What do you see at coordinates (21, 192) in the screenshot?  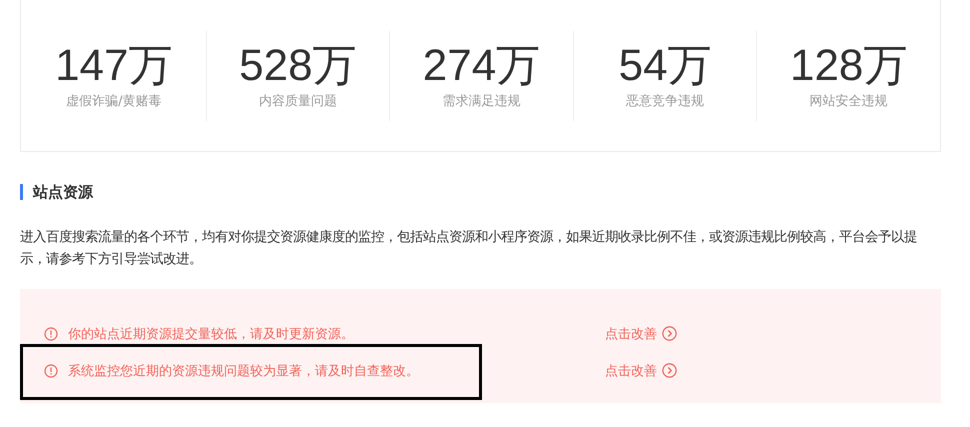 I see `title-accent-bar` at bounding box center [21, 192].